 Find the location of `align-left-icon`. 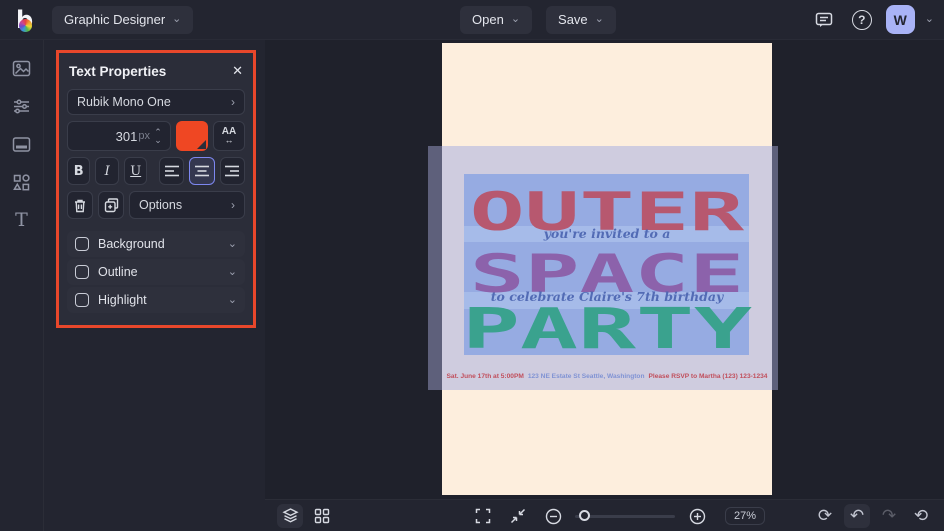

align-left-icon is located at coordinates (171, 171).